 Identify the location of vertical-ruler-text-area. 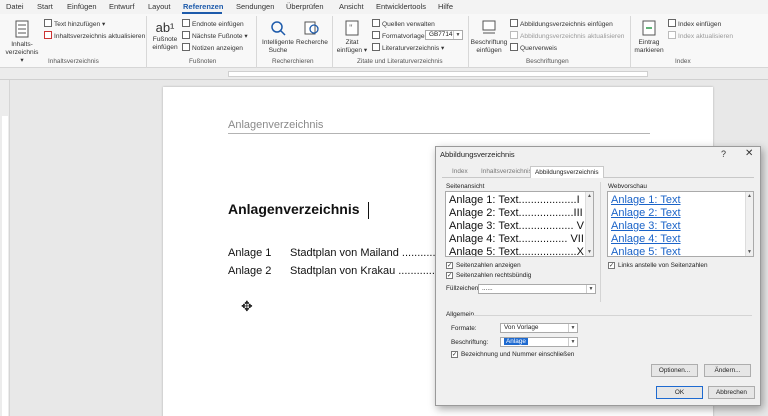
(5, 266).